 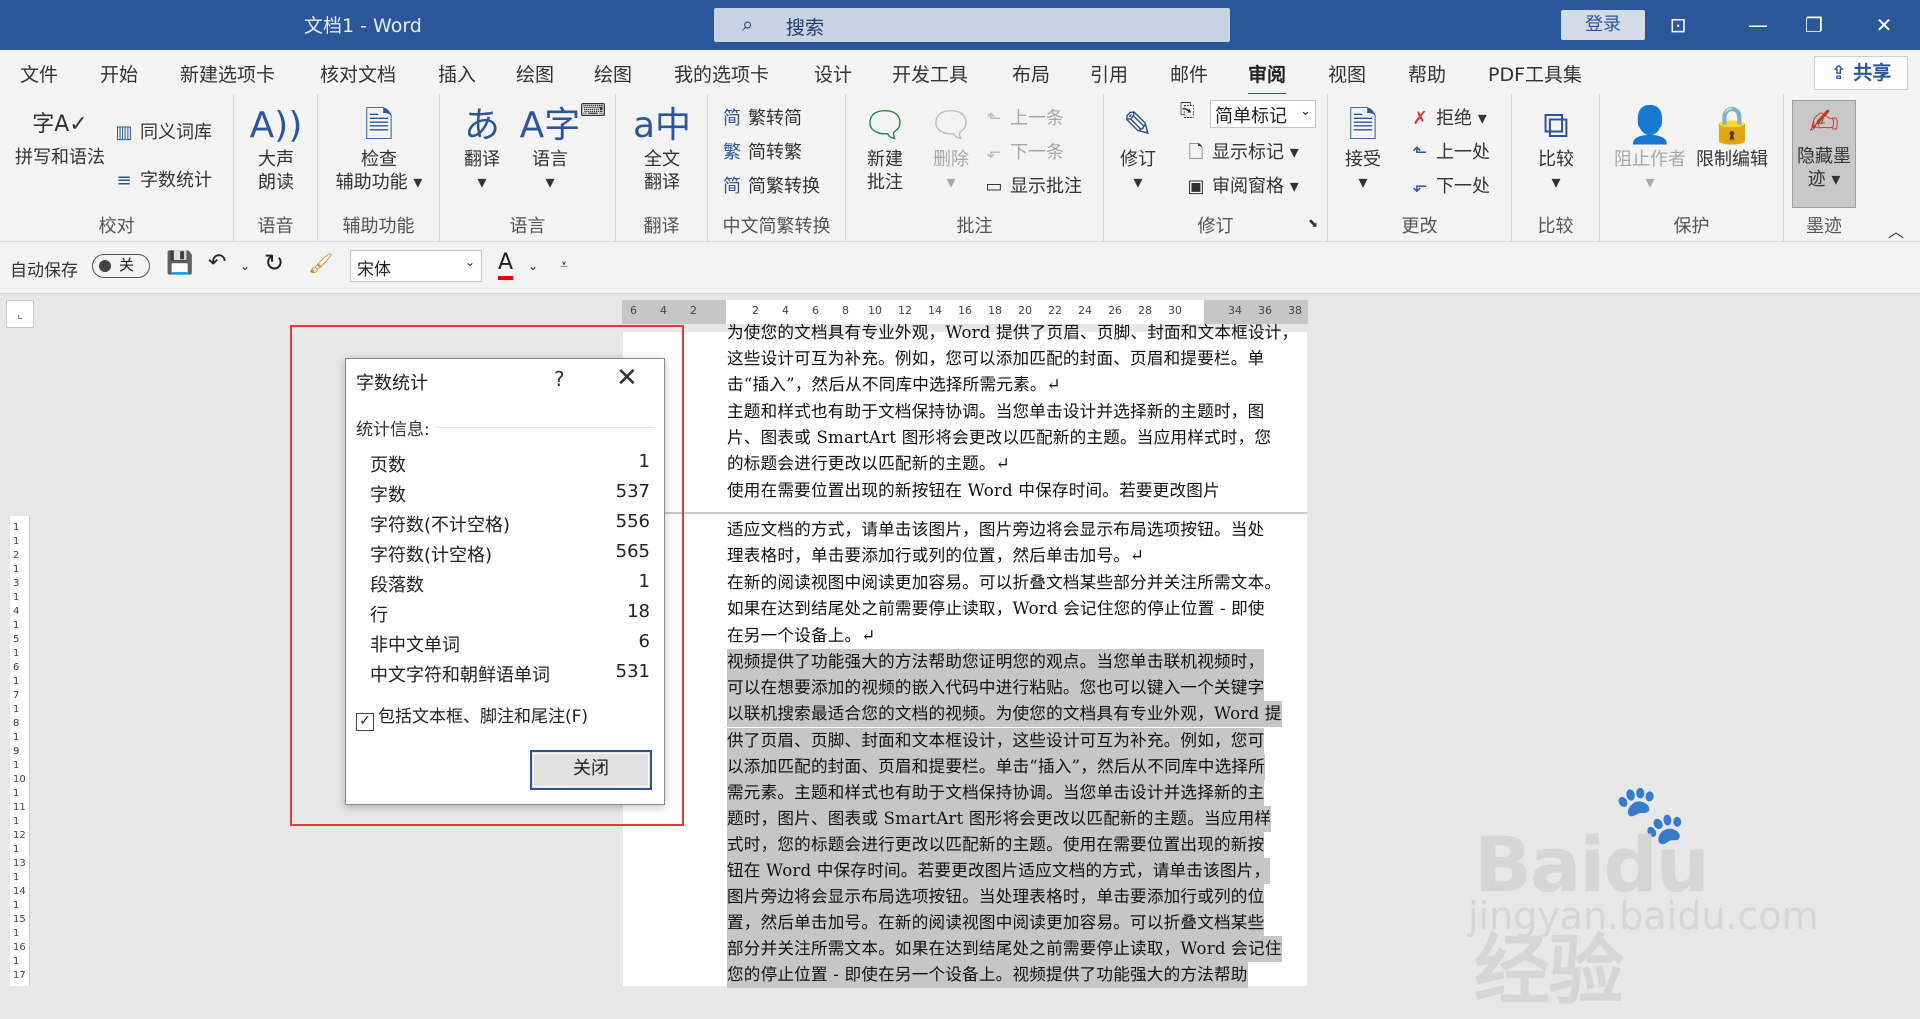 What do you see at coordinates (999, 819) in the screenshot?
I see `selected-line: 题时，图片、图表或 SmartArt 图形将会更改以匹配新的主题。当应用样` at bounding box center [999, 819].